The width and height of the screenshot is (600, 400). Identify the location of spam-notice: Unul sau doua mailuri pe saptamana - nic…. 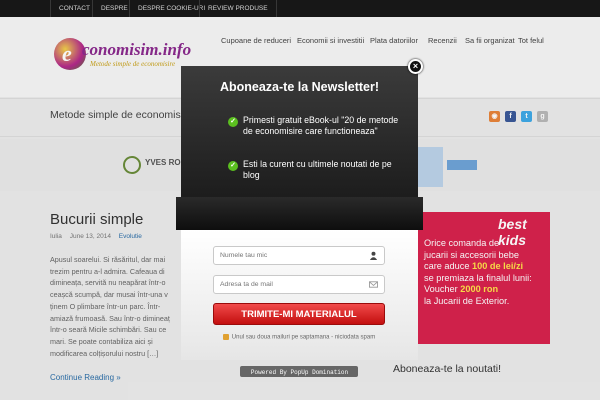
(299, 337).